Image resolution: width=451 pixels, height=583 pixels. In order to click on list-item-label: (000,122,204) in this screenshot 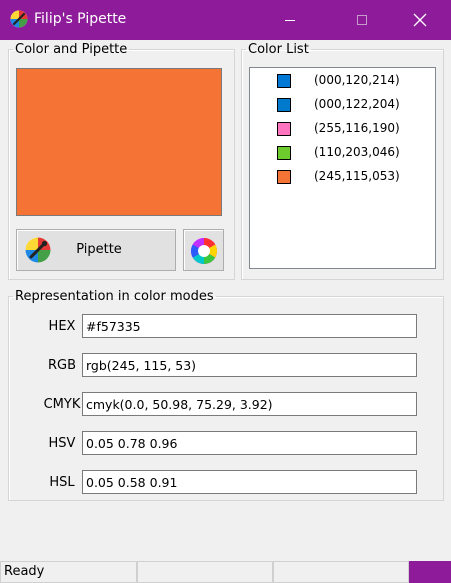, I will do `click(357, 104)`.